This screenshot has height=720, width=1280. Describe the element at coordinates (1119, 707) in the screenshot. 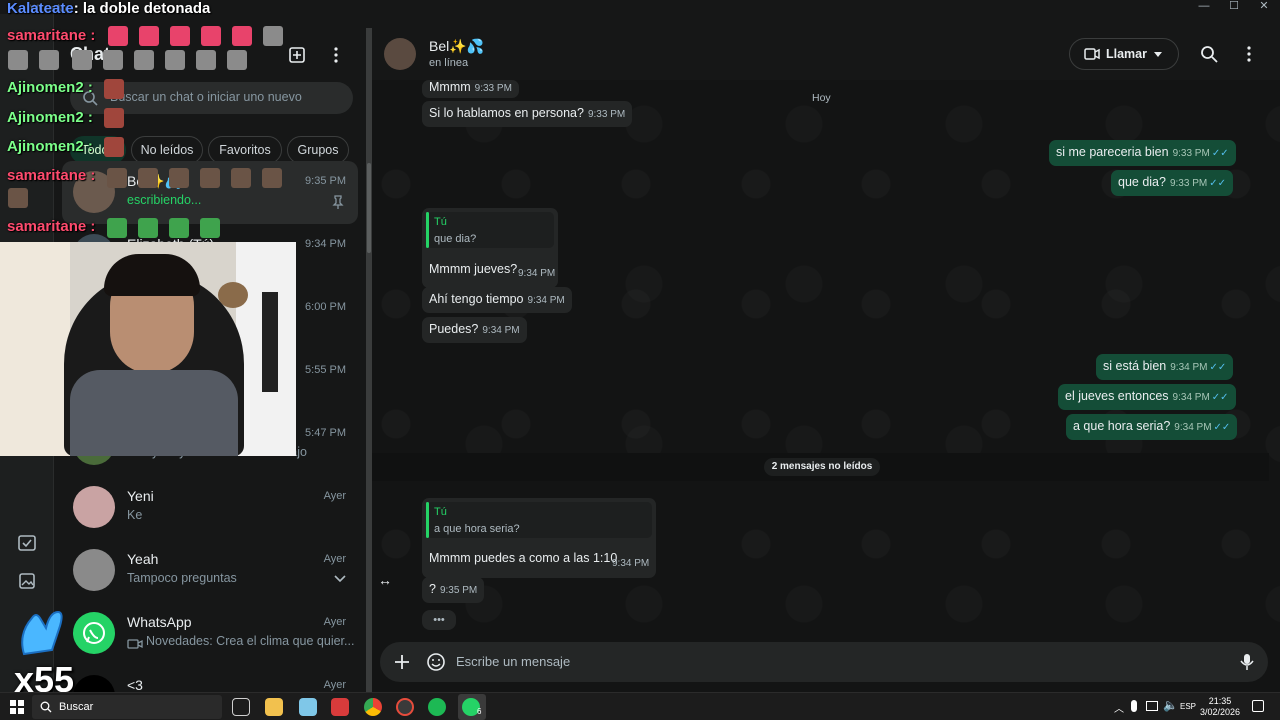

I see `tray-chevron-up-icon: ︿` at that location.